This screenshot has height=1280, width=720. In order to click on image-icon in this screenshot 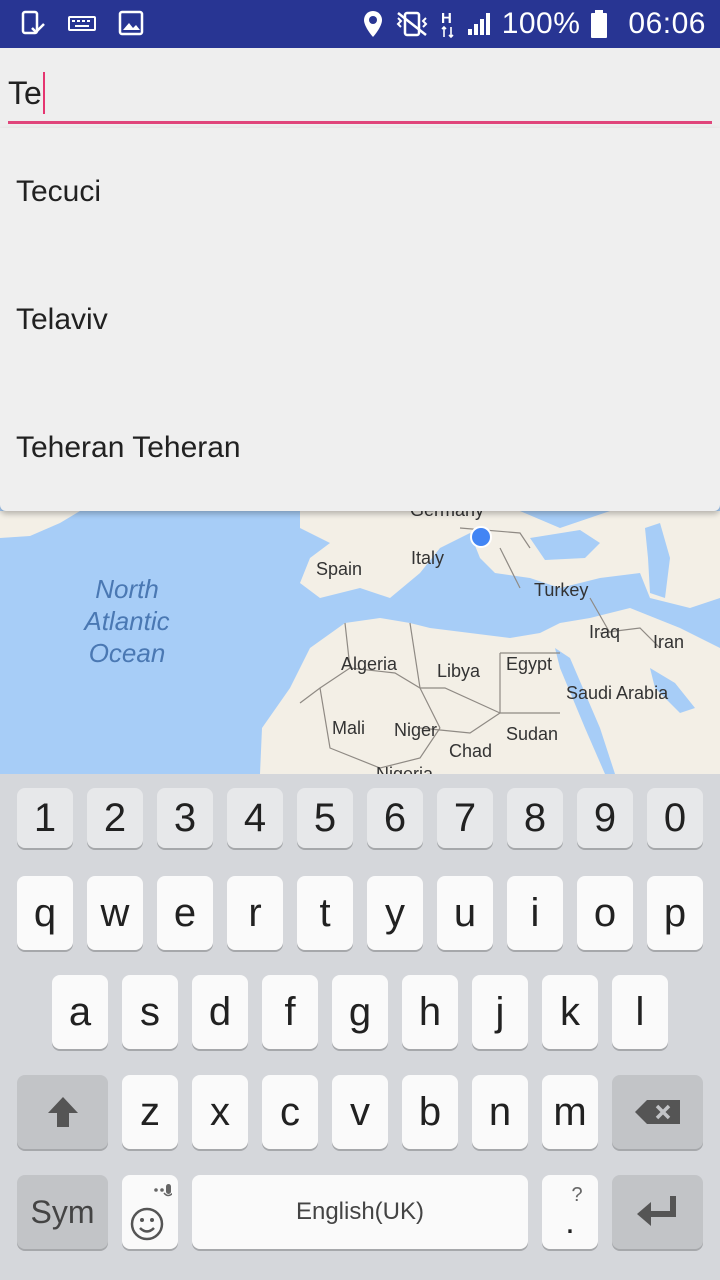, I will do `click(131, 23)`.